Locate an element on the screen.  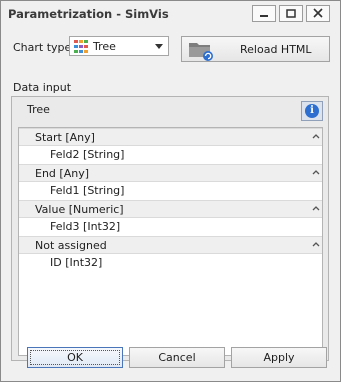
window-title: Parametrization - SimVis is located at coordinates (88, 14).